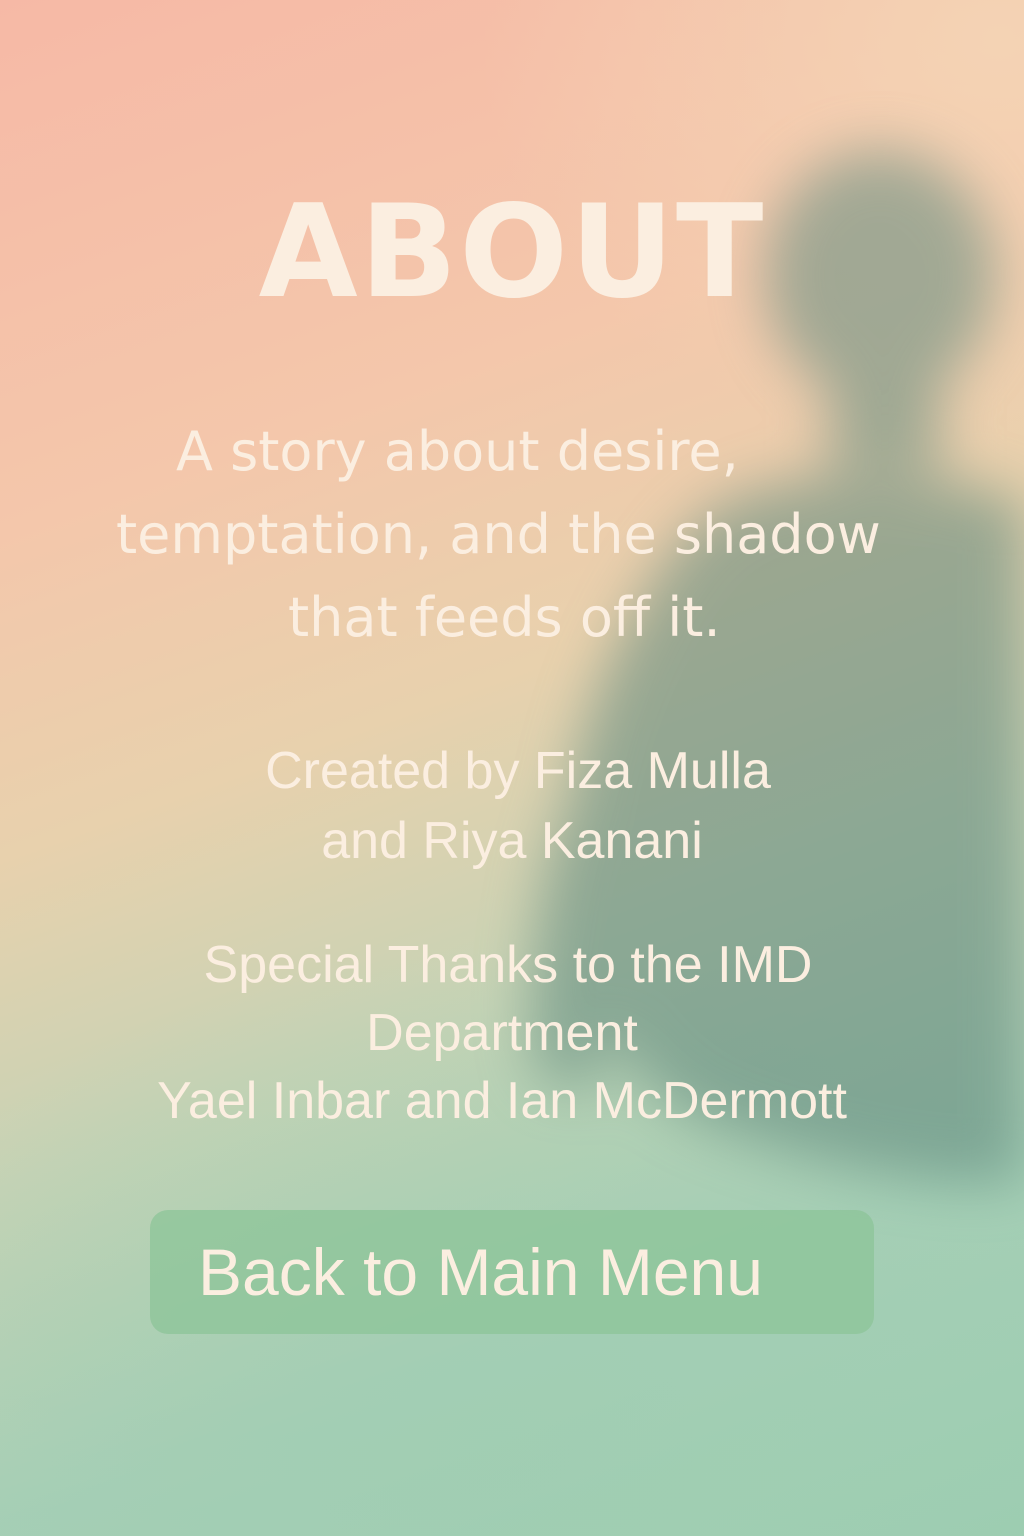  I want to click on page-title: ABOUT, so click(512, 252).